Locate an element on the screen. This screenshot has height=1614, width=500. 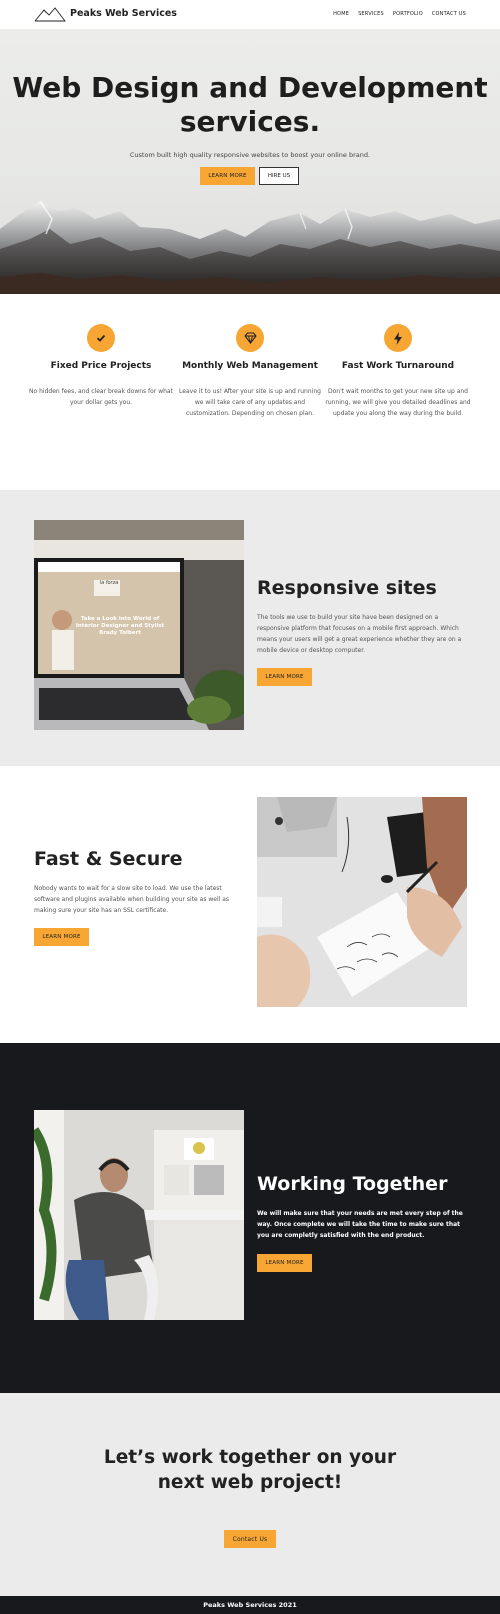
secure-learn-more-button: LEARN MORE is located at coordinates (61, 937).